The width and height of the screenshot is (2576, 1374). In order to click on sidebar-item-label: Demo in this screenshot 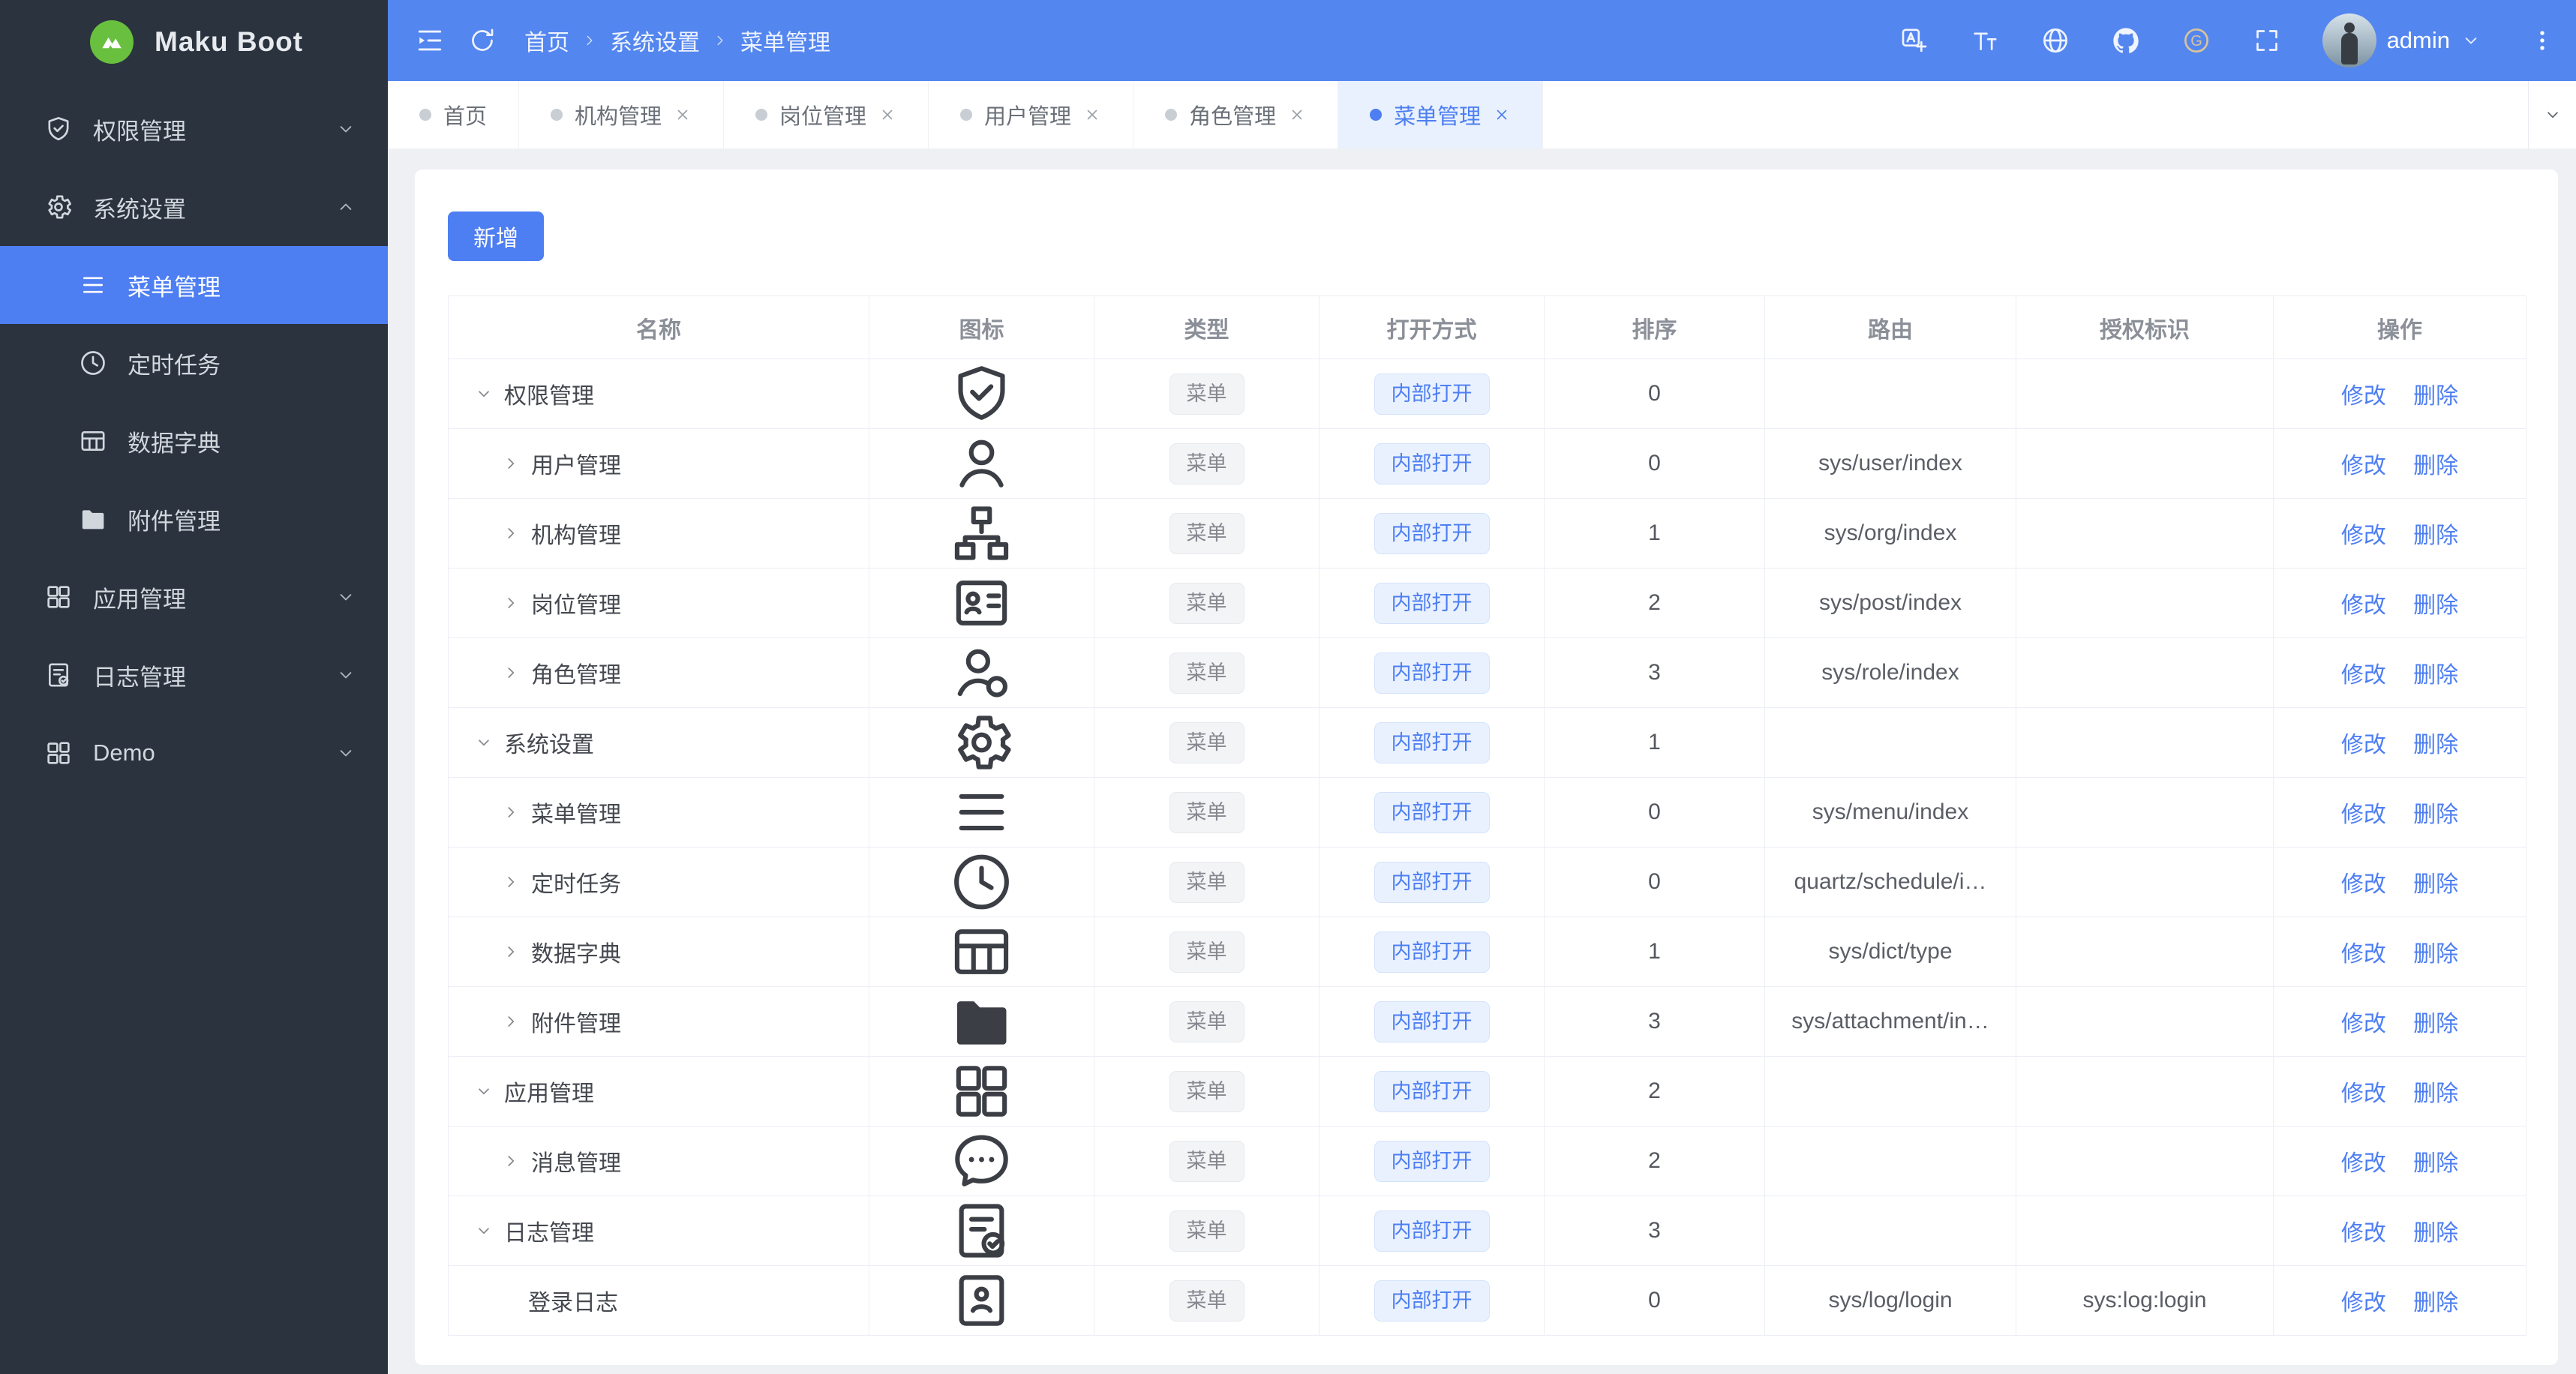, I will do `click(124, 753)`.